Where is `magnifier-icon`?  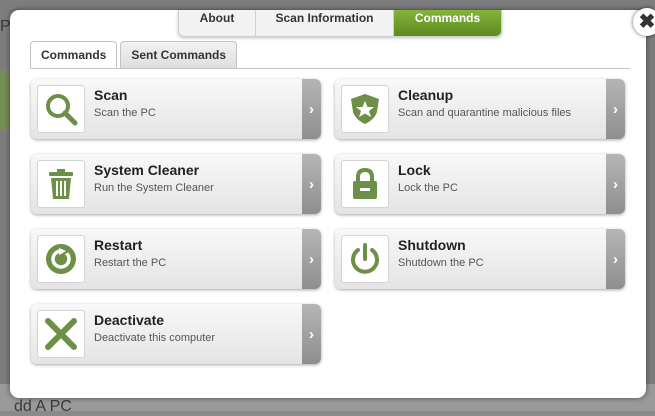 magnifier-icon is located at coordinates (61, 109).